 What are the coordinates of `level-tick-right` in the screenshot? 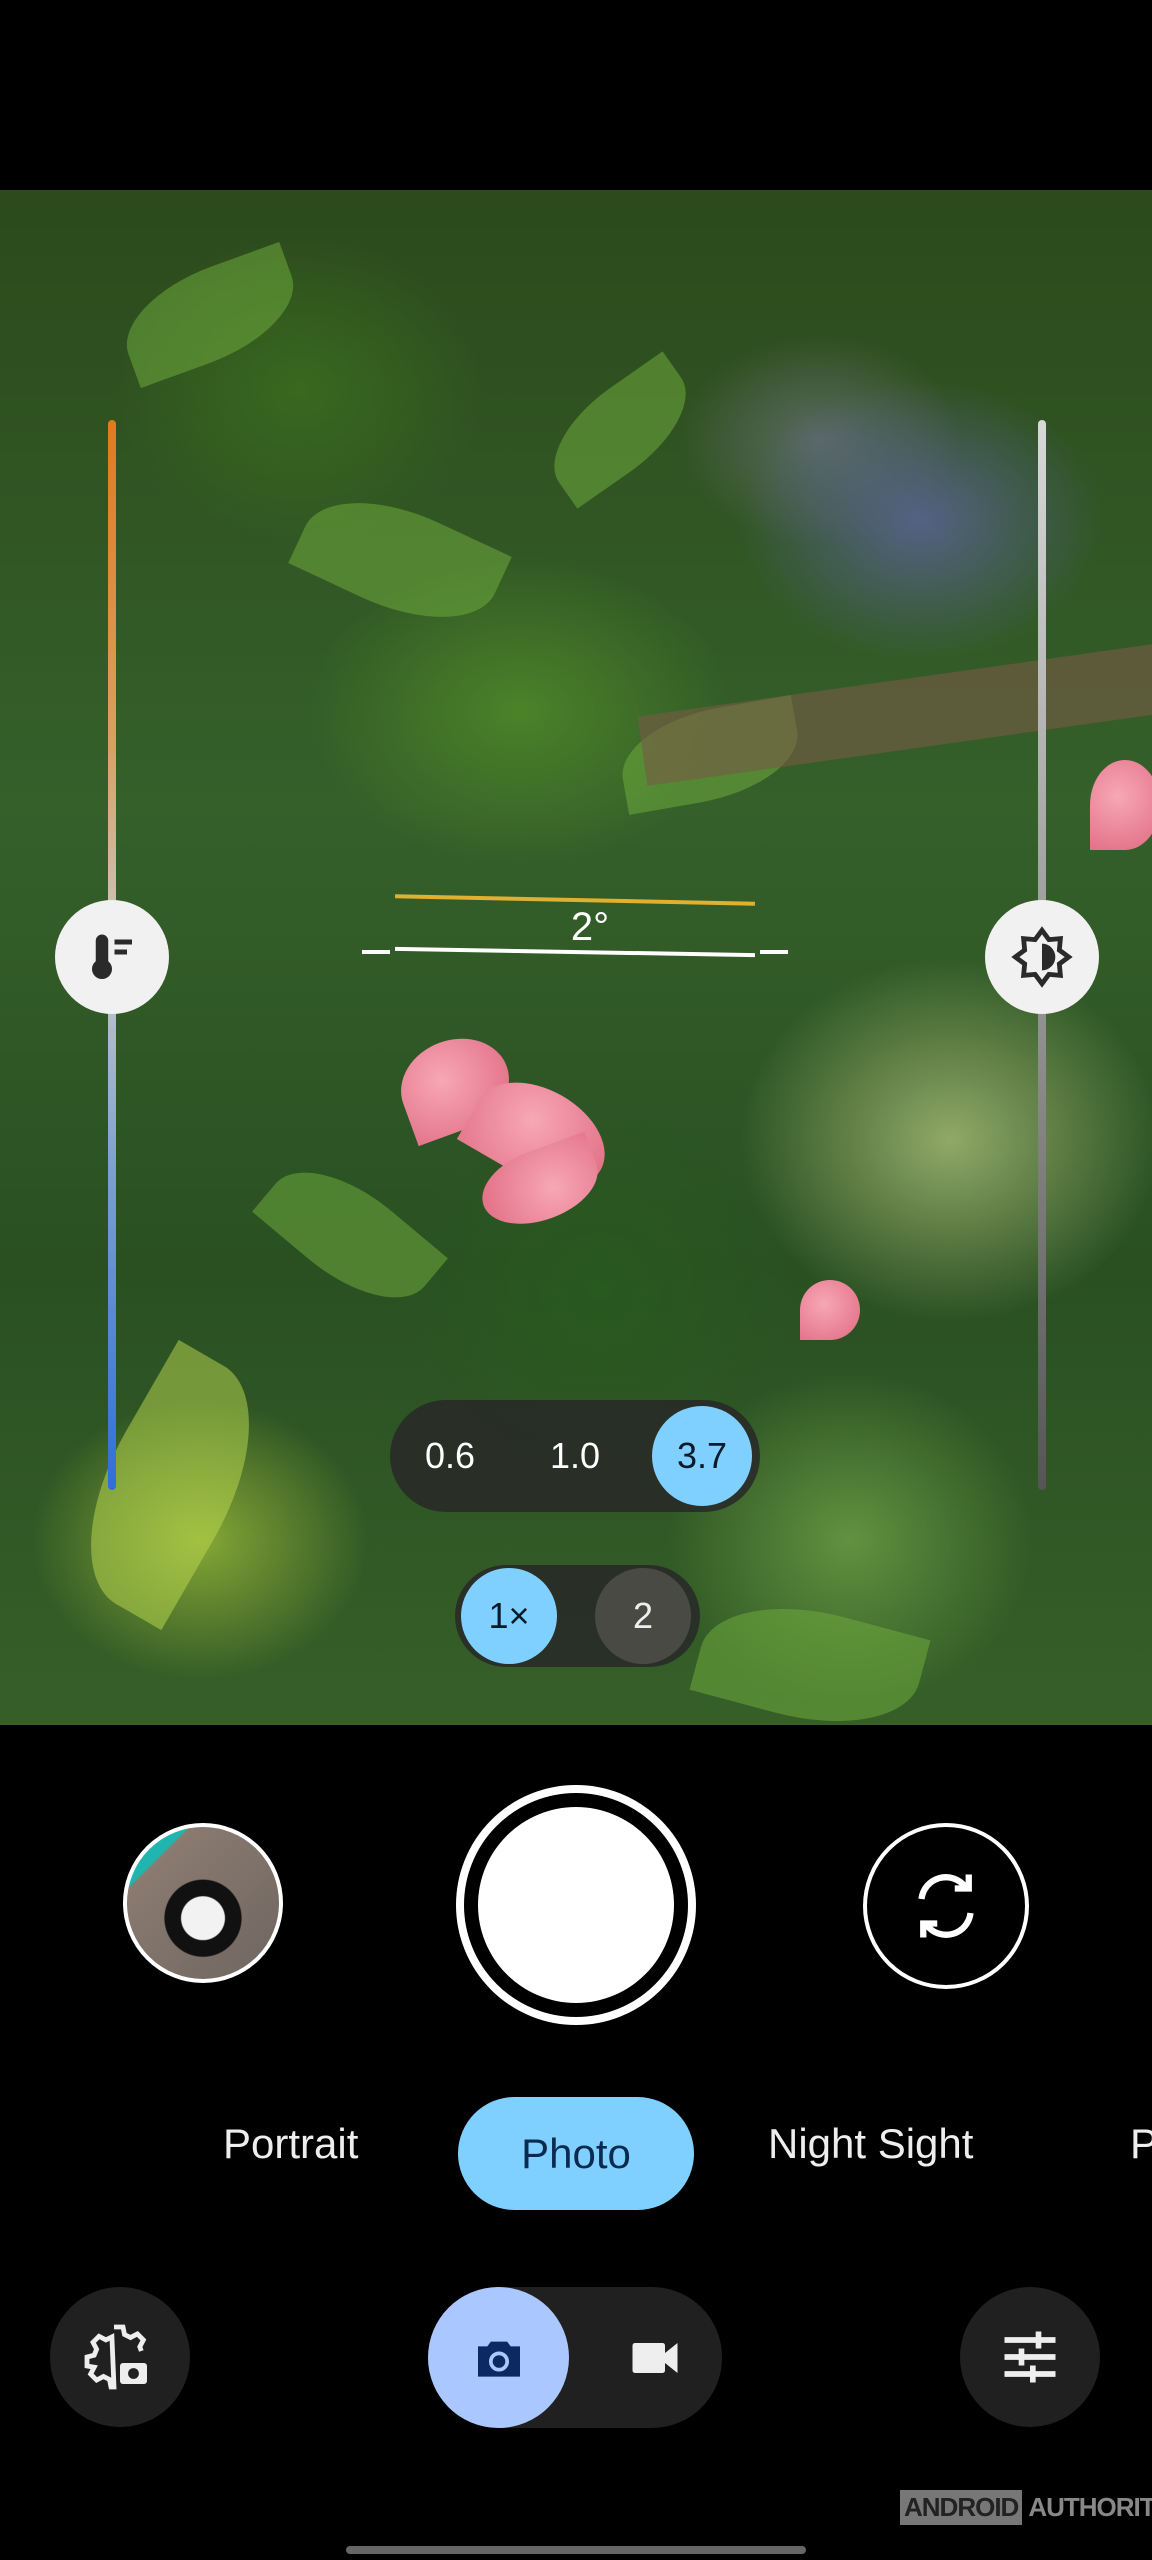 It's located at (774, 952).